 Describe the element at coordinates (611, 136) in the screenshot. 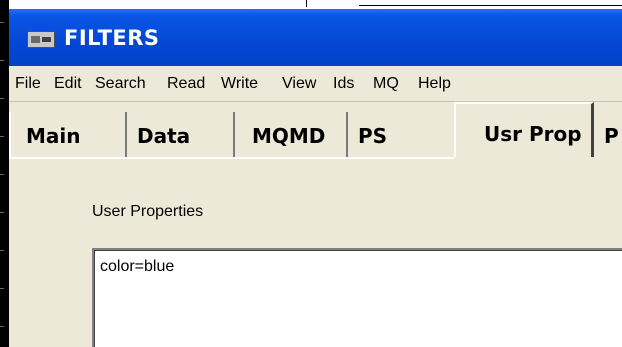

I see `tab-partial-label: P` at that location.